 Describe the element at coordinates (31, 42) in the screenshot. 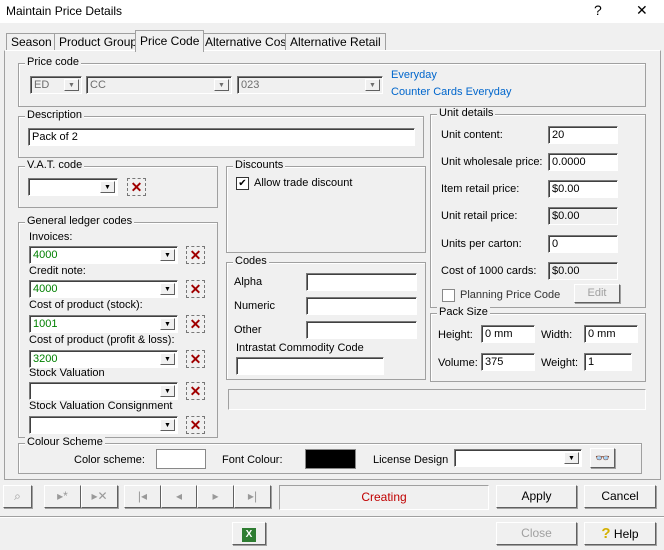

I see `tab-season: Season` at that location.